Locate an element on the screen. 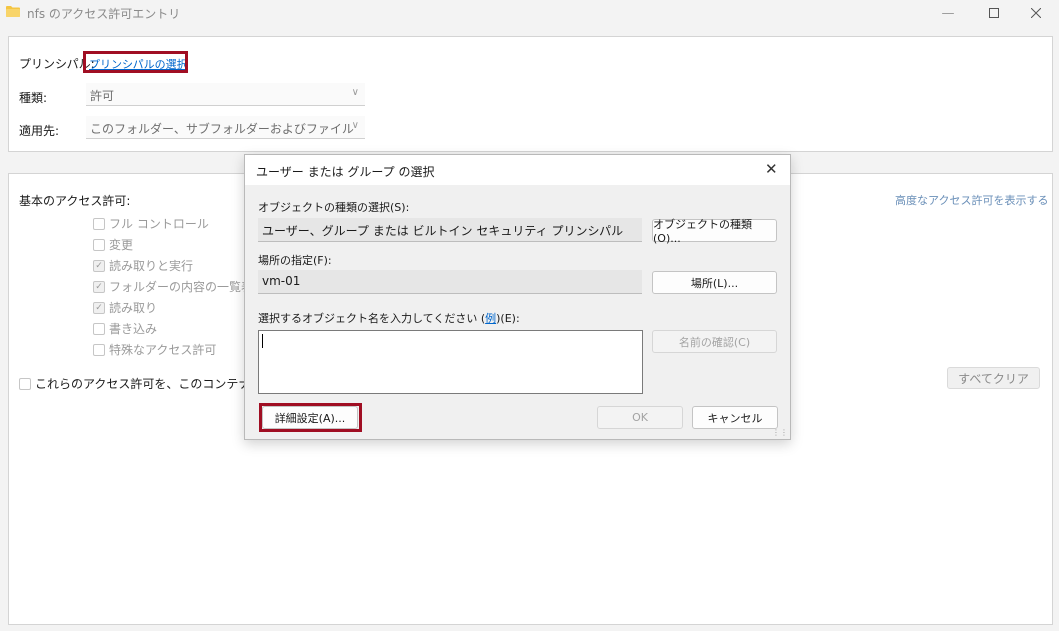  minimize-button: — is located at coordinates (948, 13).